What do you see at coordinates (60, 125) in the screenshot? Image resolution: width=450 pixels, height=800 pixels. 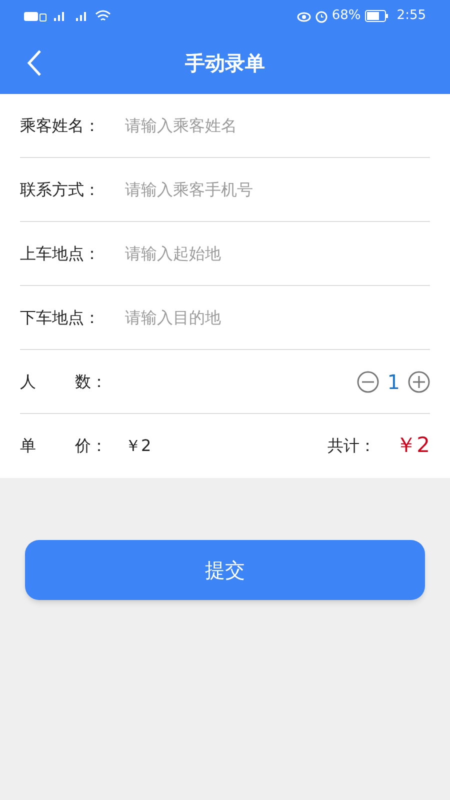 I see `field-label: 乘客姓名：` at bounding box center [60, 125].